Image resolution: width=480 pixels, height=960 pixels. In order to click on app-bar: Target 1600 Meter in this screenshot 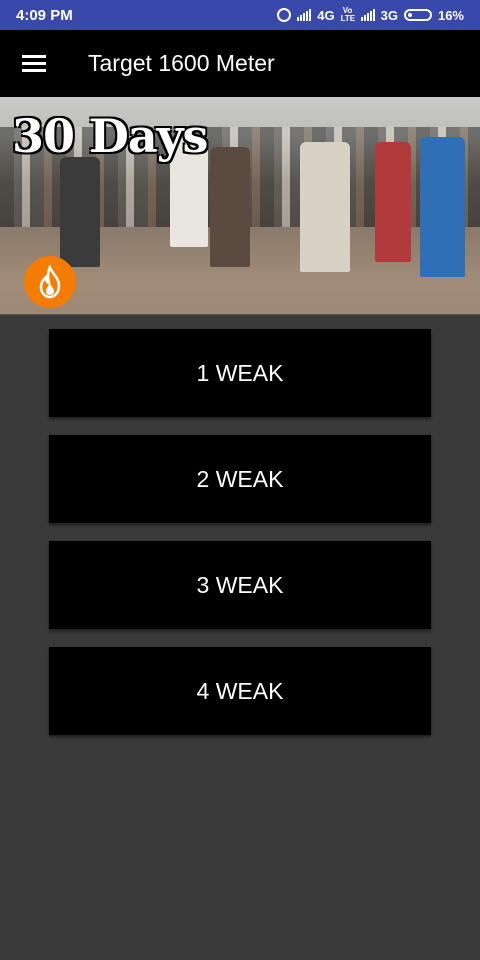, I will do `click(240, 63)`.